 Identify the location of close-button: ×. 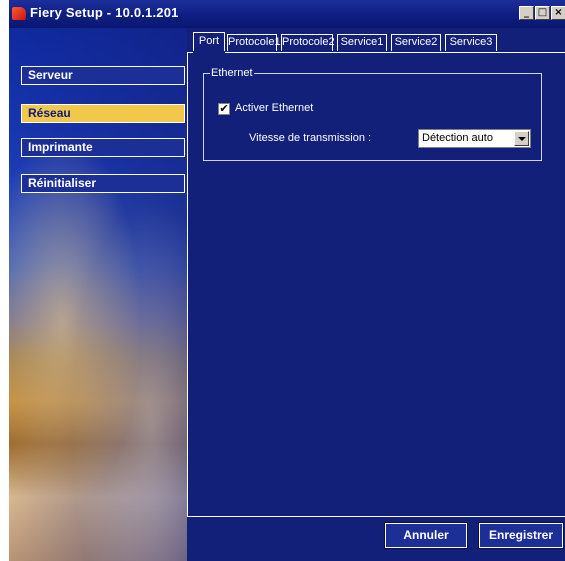
(558, 13).